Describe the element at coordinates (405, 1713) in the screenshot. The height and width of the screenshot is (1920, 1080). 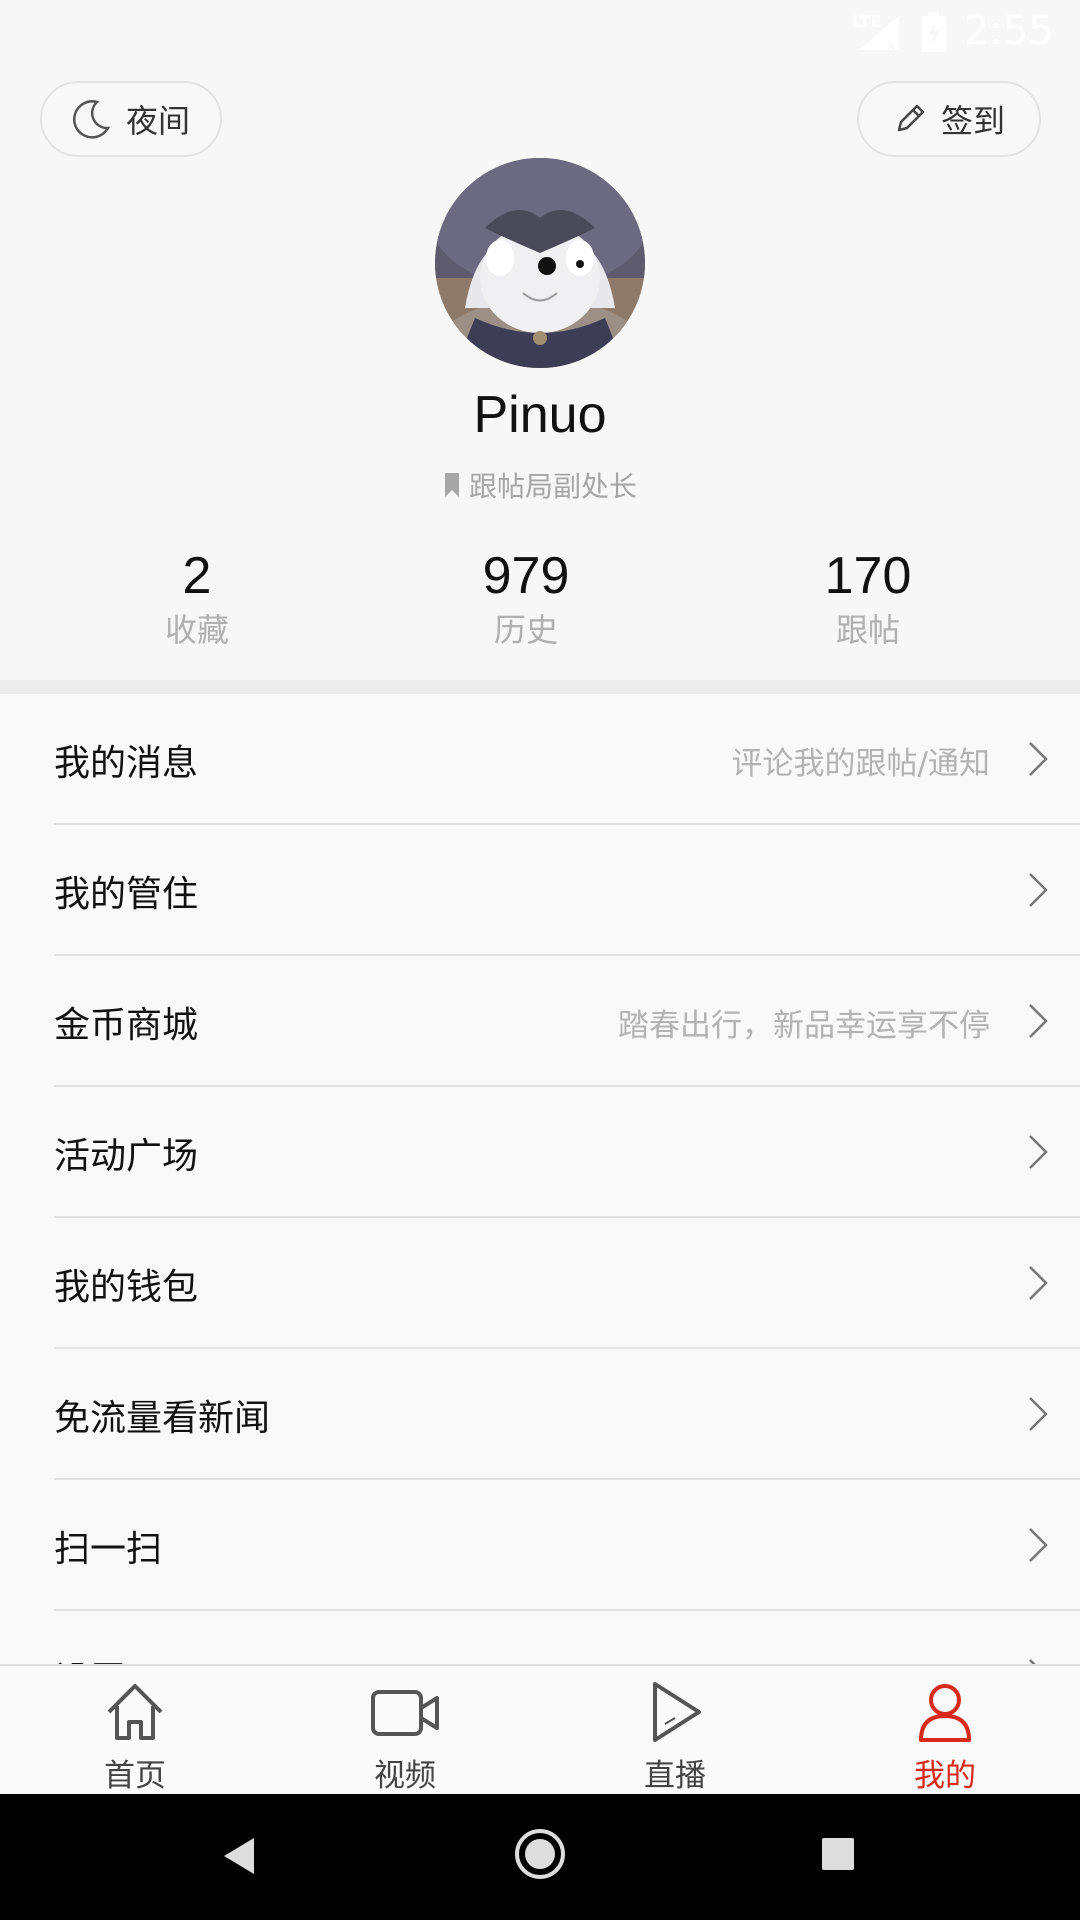
I see `video-camera-icon` at that location.